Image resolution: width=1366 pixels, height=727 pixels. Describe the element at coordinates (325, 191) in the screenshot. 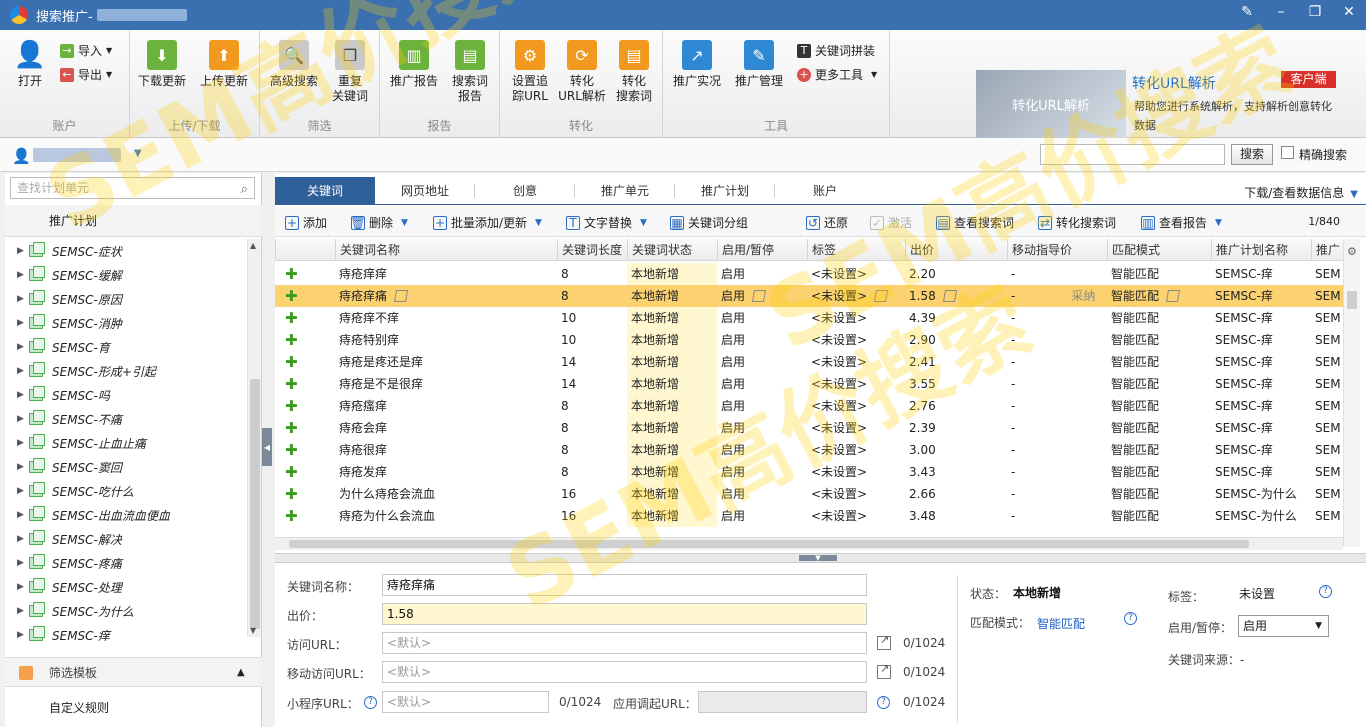

I see `tab-keyword: 关键词` at that location.